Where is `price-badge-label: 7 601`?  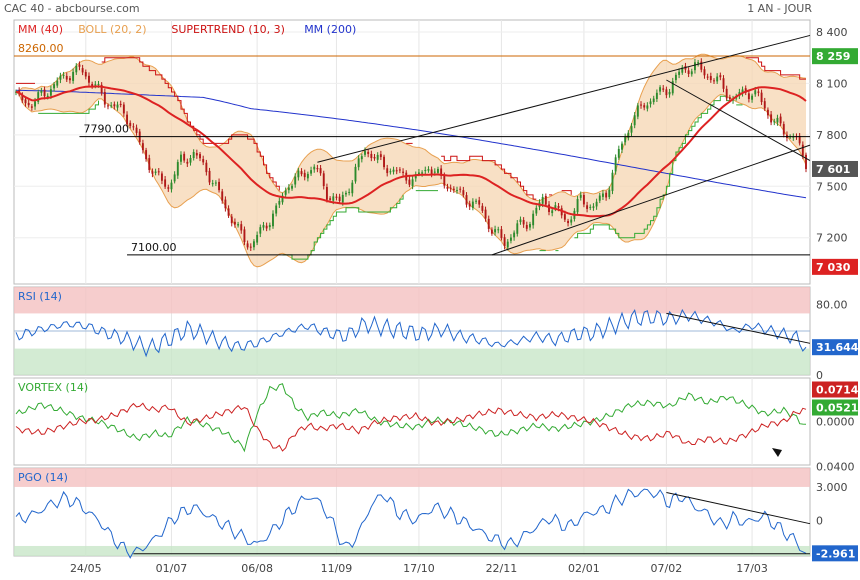 price-badge-label: 7 601 is located at coordinates (833, 169).